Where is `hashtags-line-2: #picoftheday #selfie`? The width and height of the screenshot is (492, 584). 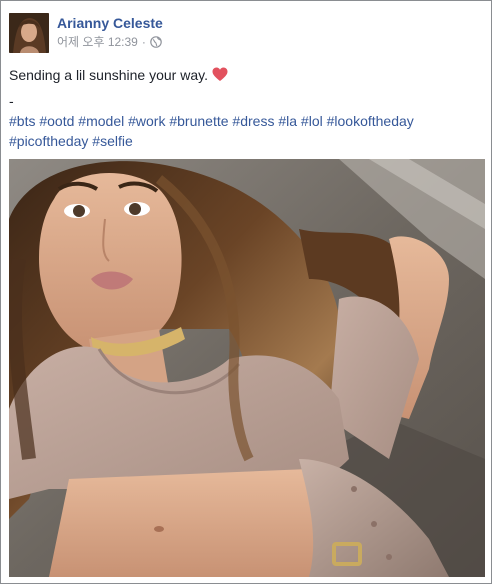 hashtags-line-2: #picoftheday #selfie is located at coordinates (244, 141).